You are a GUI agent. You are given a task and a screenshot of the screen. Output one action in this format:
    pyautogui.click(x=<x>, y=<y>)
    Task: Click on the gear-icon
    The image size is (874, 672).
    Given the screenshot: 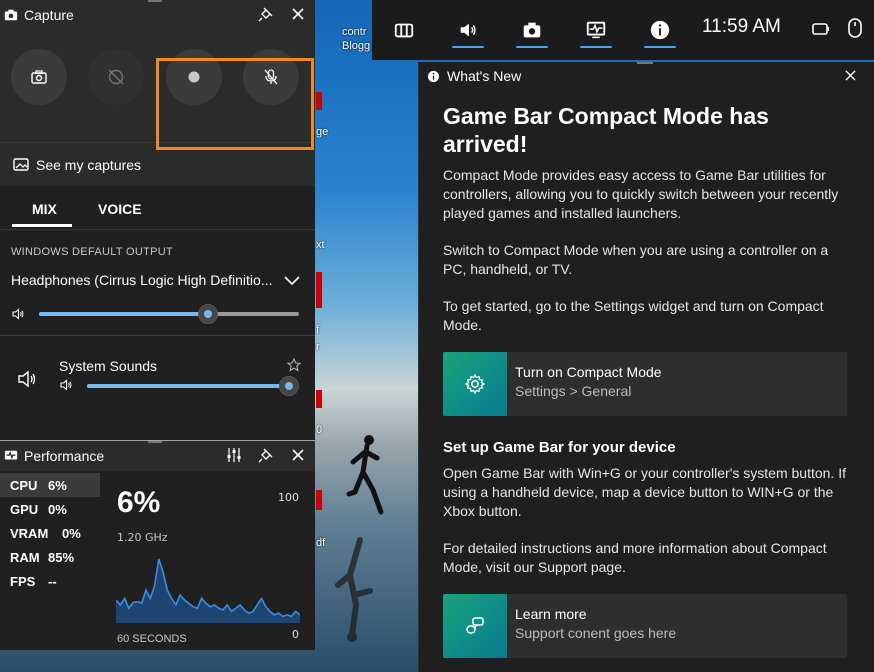 What is the action you would take?
    pyautogui.click(x=475, y=384)
    